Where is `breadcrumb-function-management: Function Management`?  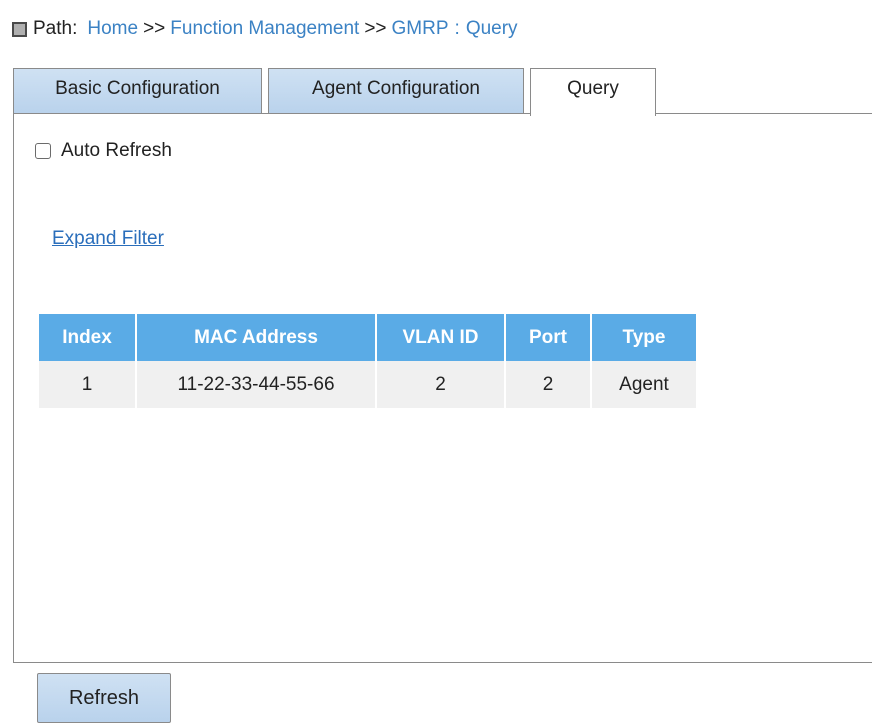
breadcrumb-function-management: Function Management is located at coordinates (264, 29).